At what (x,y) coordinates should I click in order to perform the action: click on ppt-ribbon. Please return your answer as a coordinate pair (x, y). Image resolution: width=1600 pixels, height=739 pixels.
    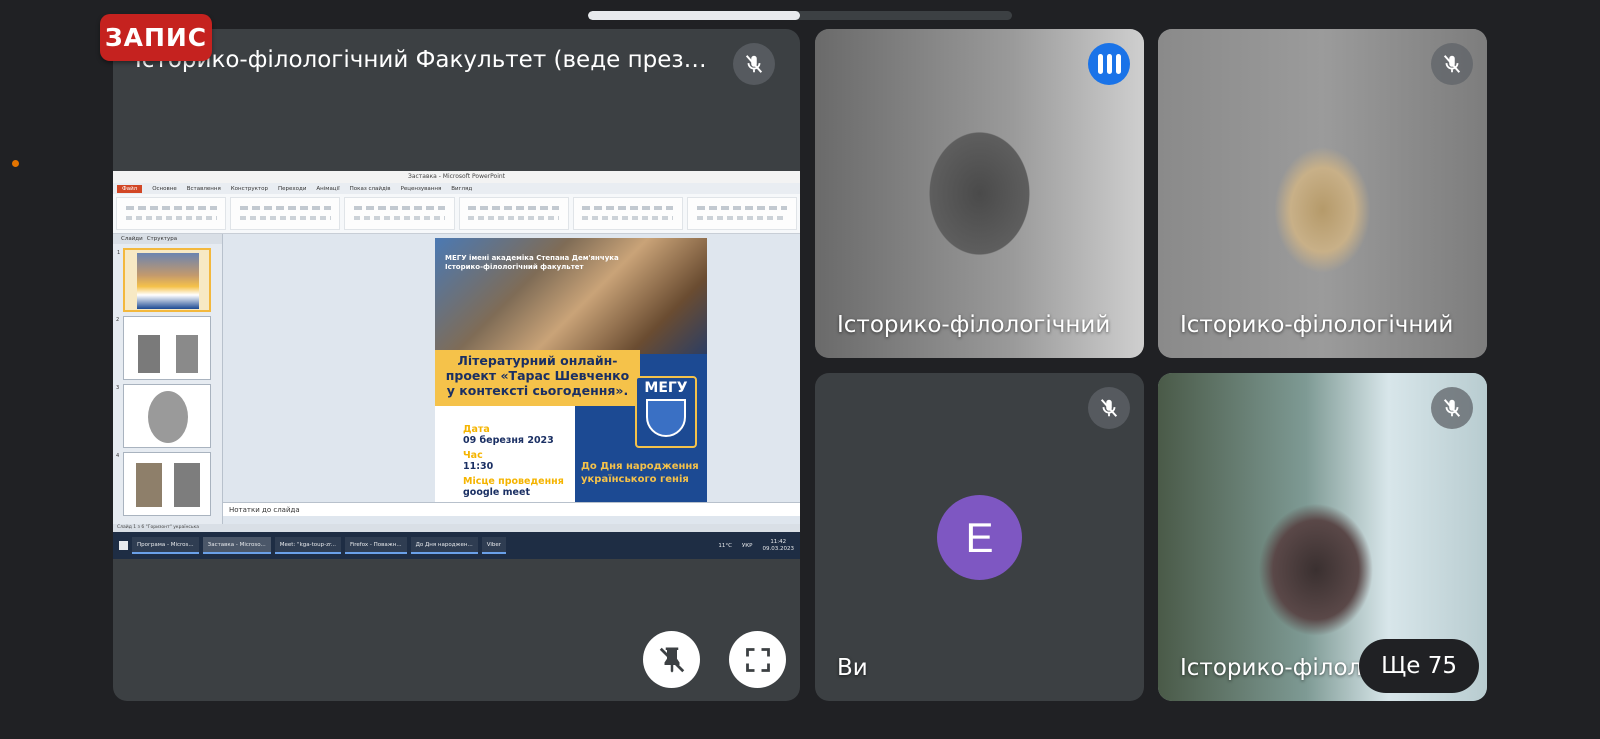
    Looking at the image, I should click on (456, 214).